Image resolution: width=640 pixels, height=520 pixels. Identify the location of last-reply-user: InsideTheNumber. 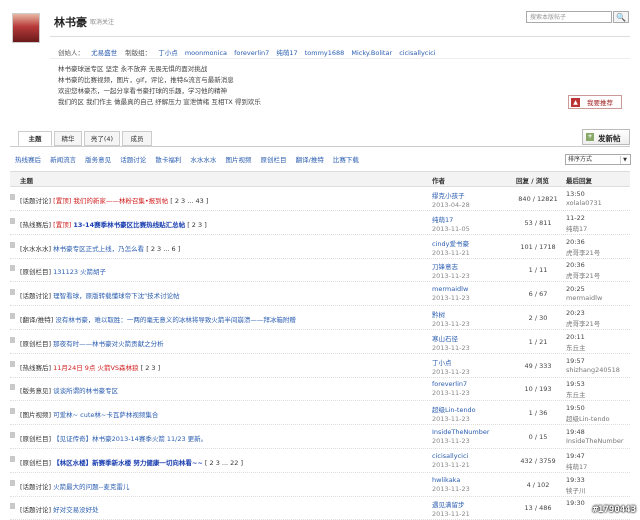
(595, 441).